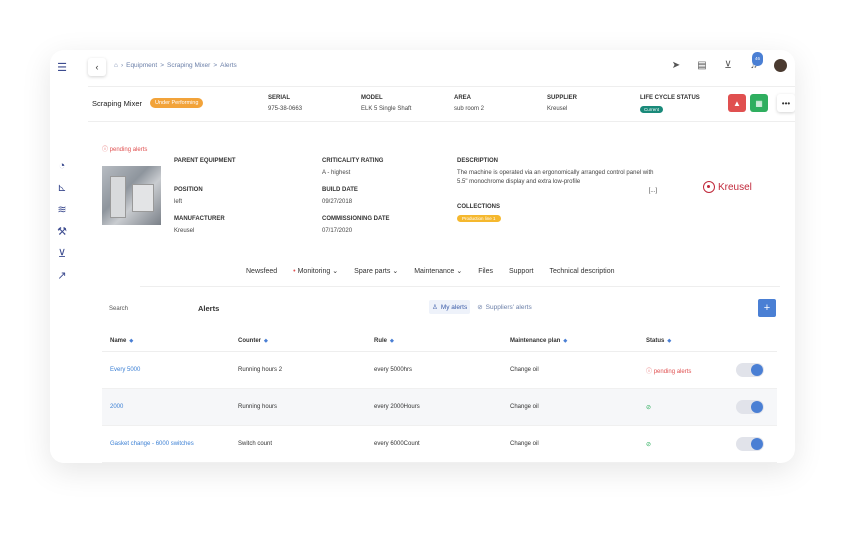 The height and width of the screenshot is (550, 845). I want to click on link-icon: ⊘, so click(480, 307).